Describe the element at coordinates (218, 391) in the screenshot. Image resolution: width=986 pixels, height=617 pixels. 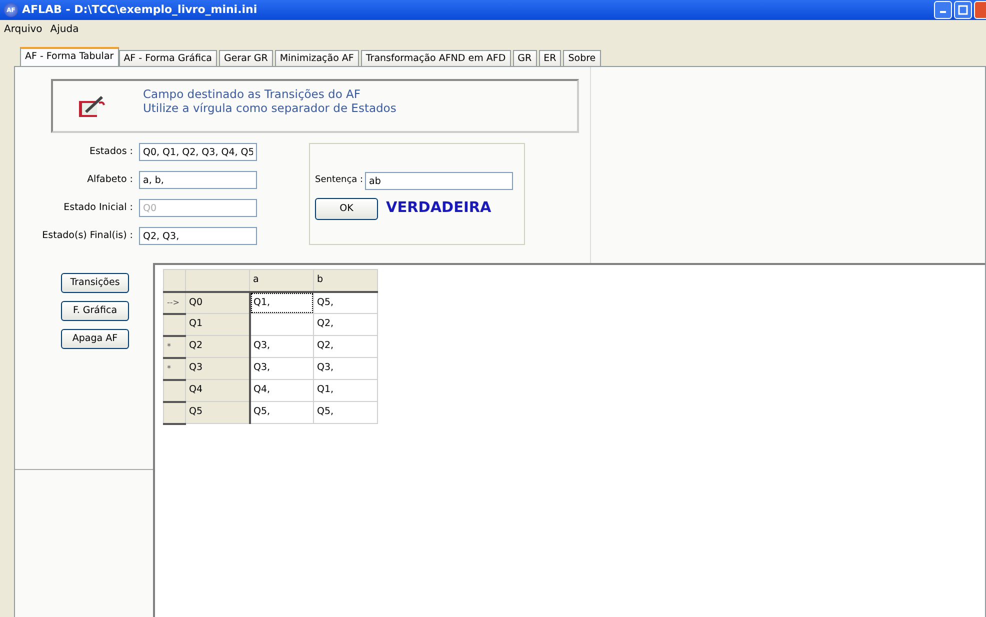
I see `row-header: Q4` at that location.